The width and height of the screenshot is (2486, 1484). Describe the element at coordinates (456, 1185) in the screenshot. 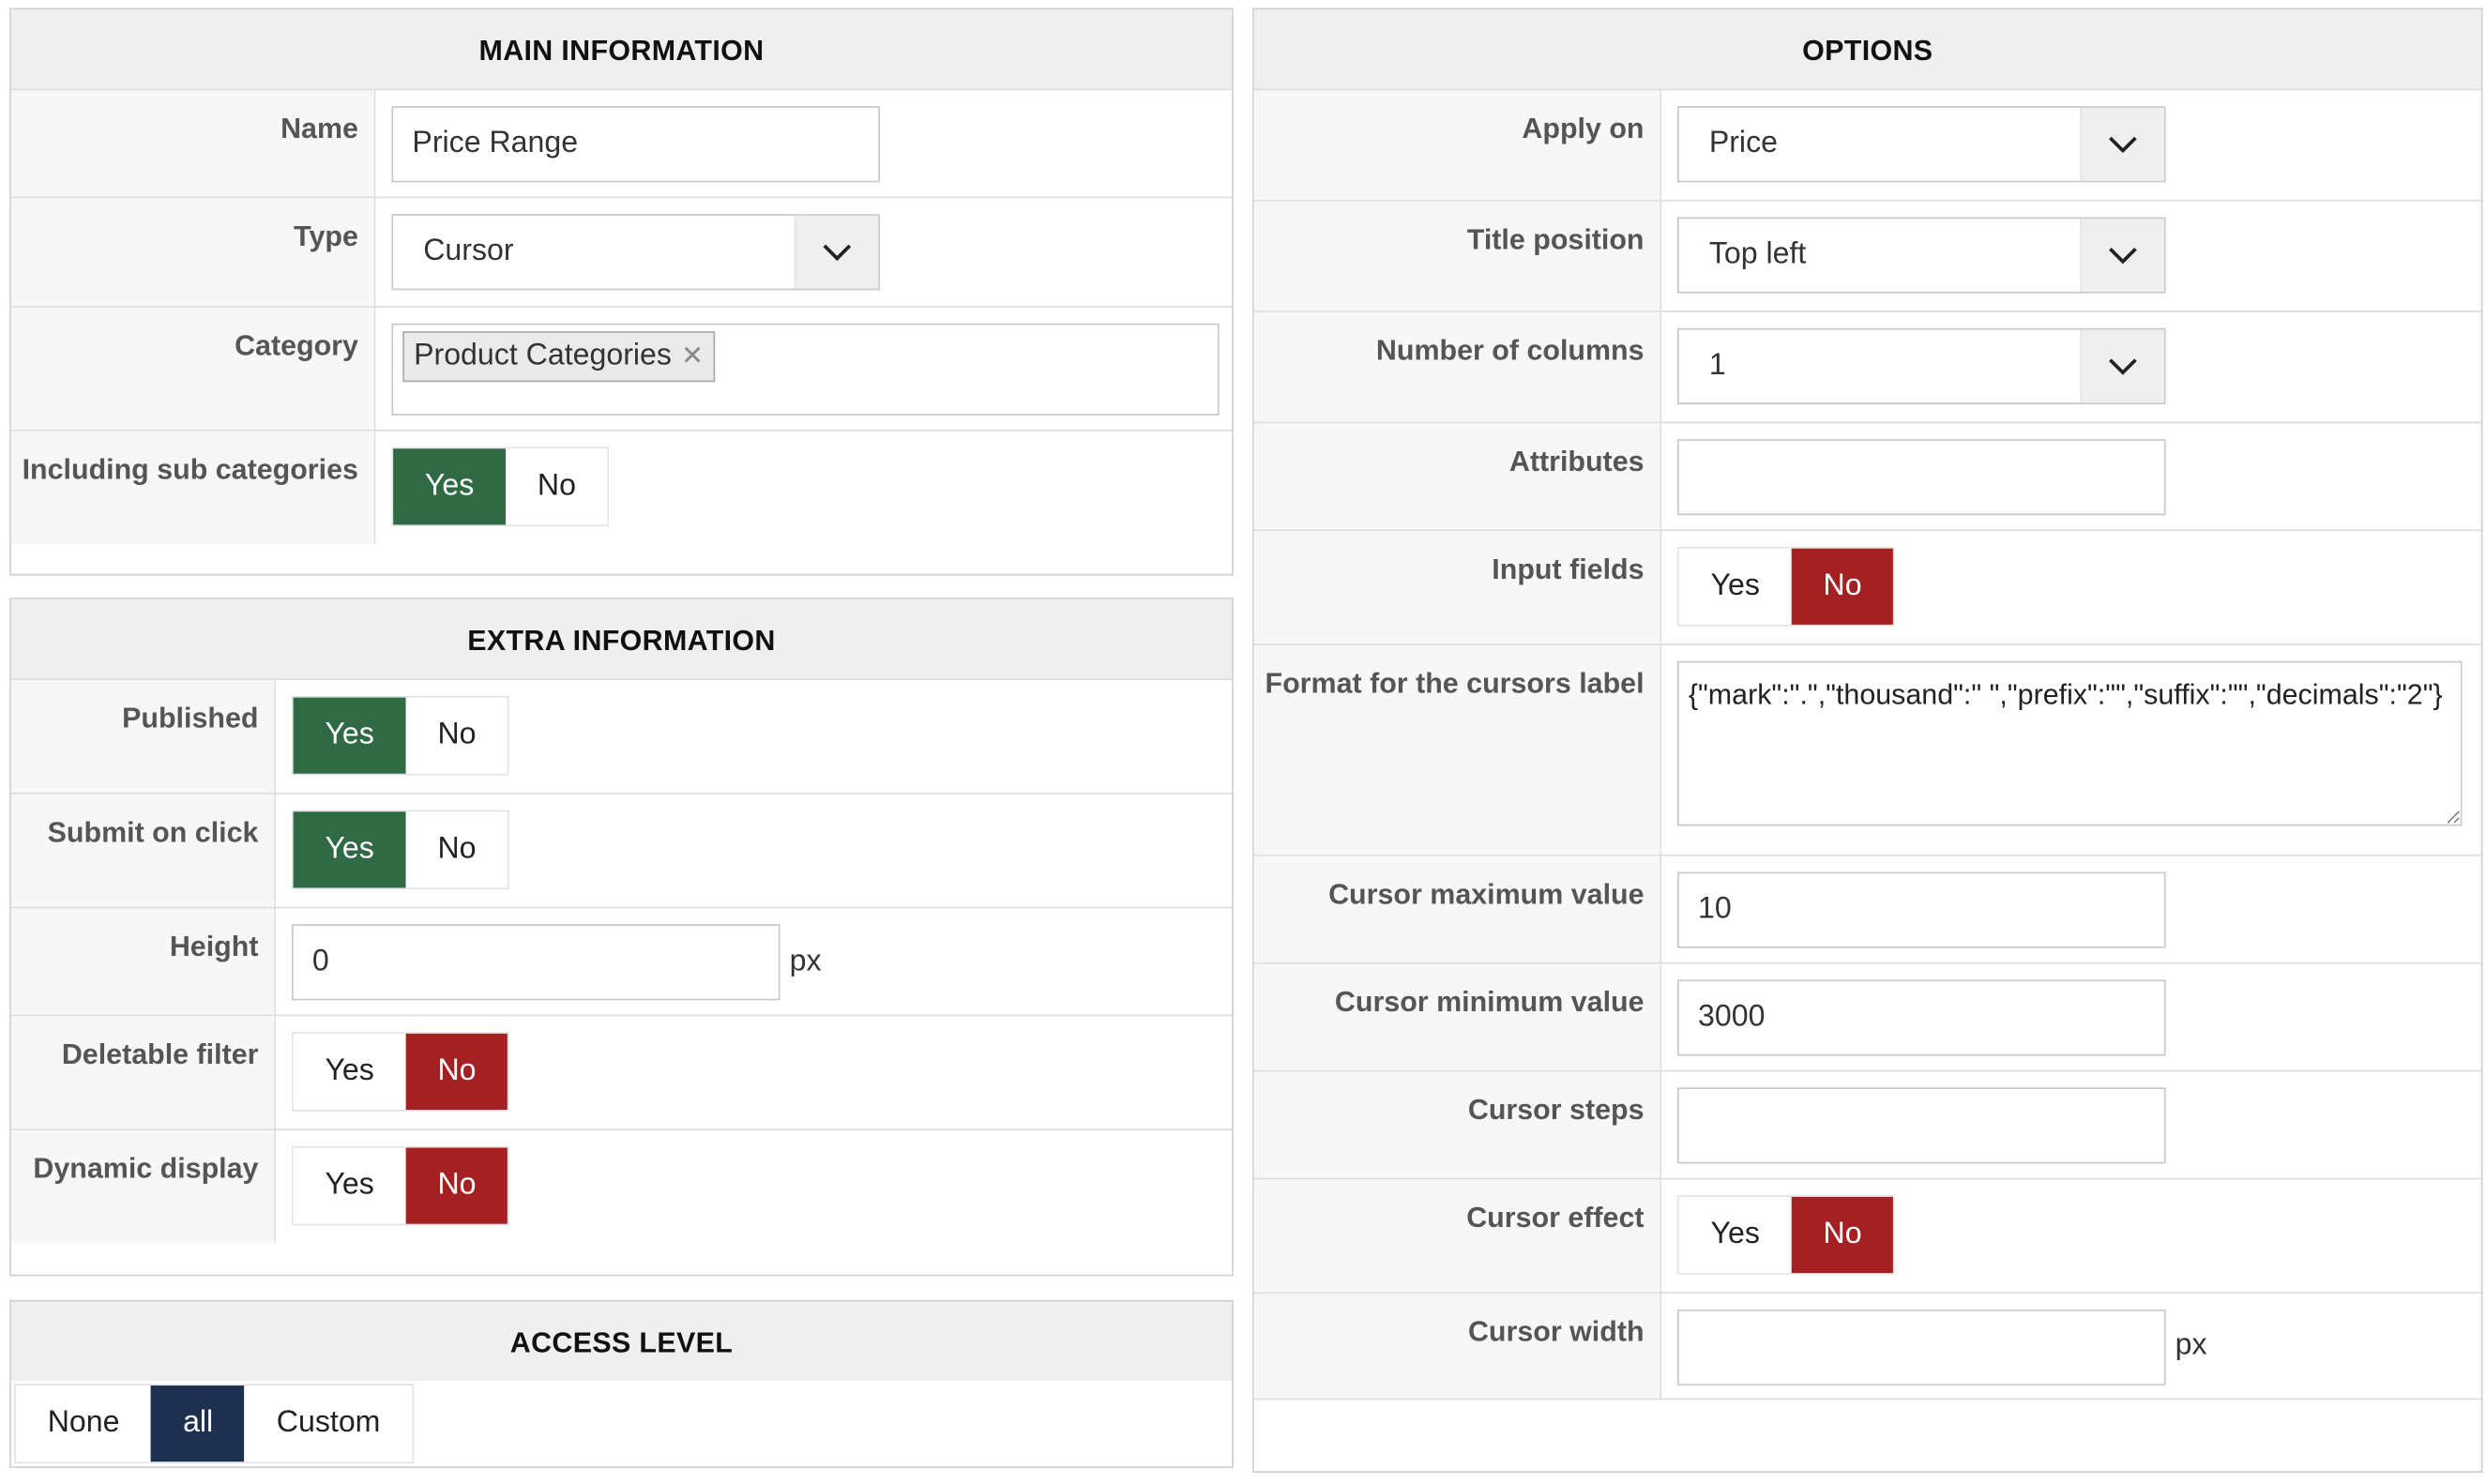

I see `dynamic-no-button: No` at that location.